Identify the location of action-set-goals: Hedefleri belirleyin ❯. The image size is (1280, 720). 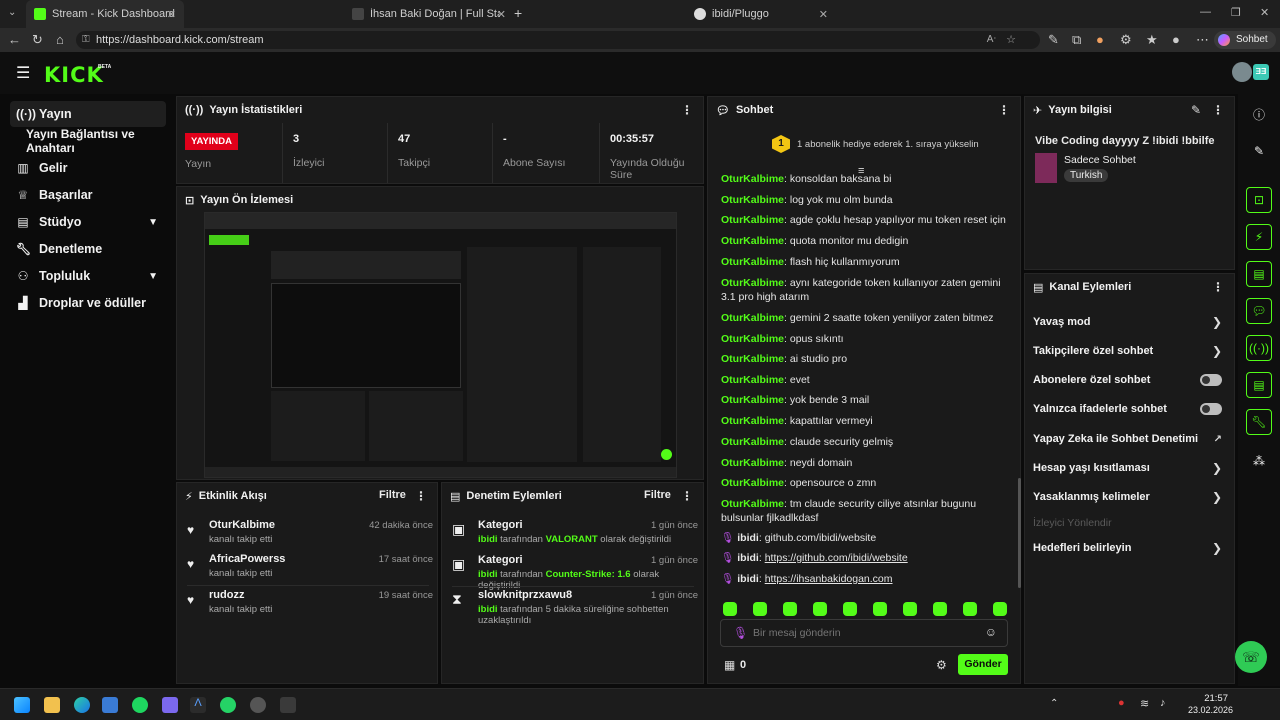
(1130, 548).